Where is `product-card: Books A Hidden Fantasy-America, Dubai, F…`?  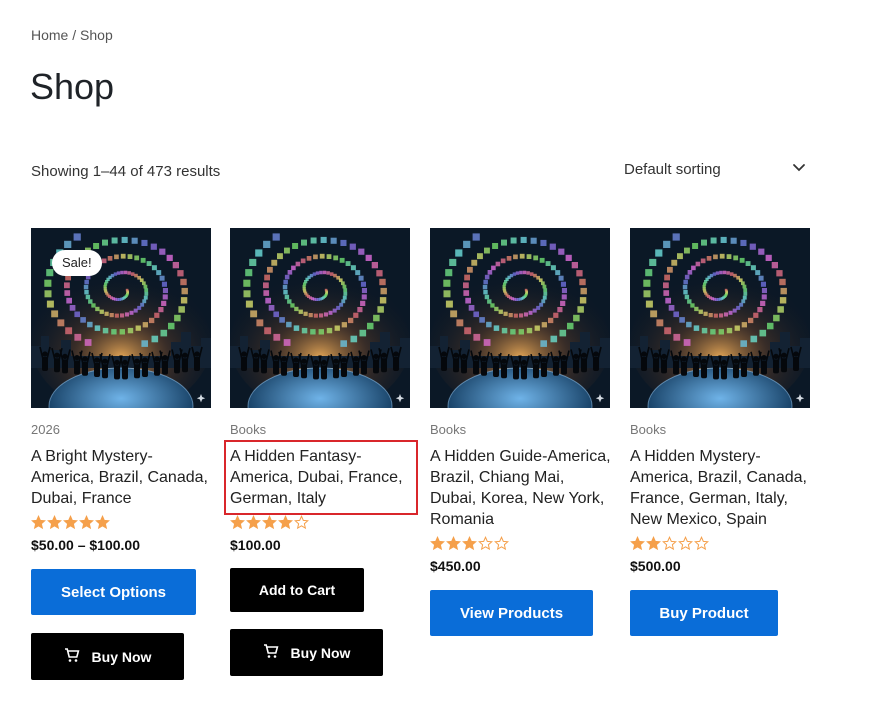
product-card: Books A Hidden Fantasy-America, Dubai, F… is located at coordinates (321, 452).